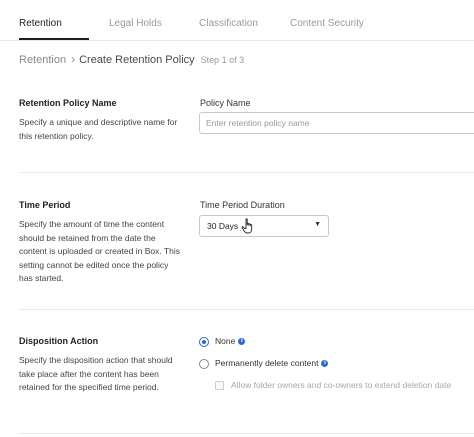  I want to click on breadcrumb-retention-link: Retention, so click(42, 60).